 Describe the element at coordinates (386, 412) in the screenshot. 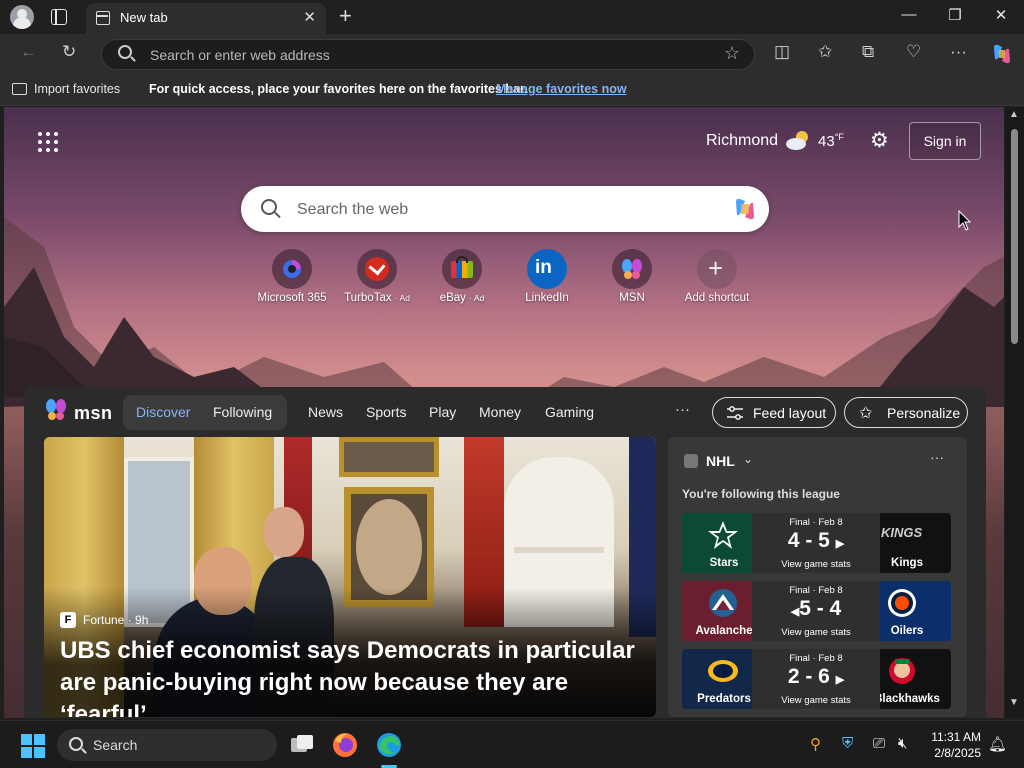

I see `nav-sports: Sports` at that location.